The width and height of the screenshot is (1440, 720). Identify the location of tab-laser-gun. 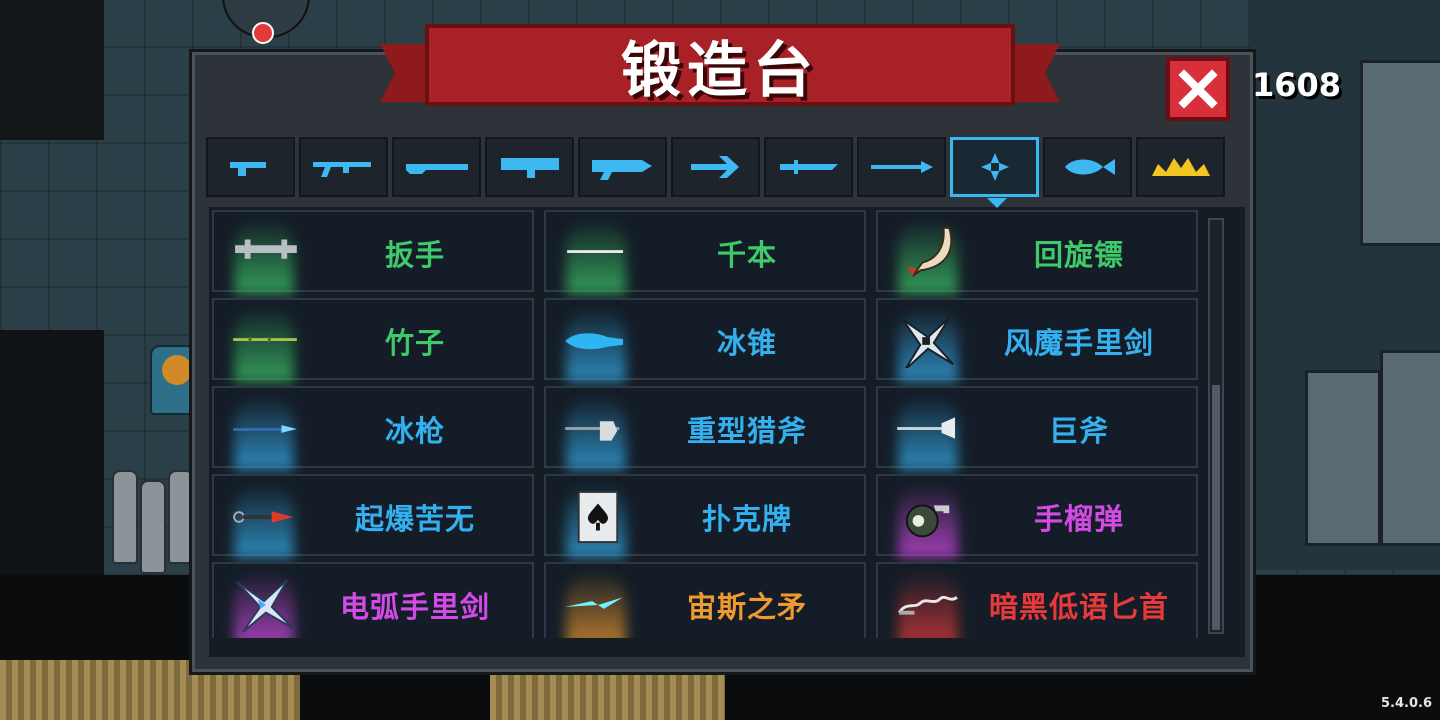
(622, 167).